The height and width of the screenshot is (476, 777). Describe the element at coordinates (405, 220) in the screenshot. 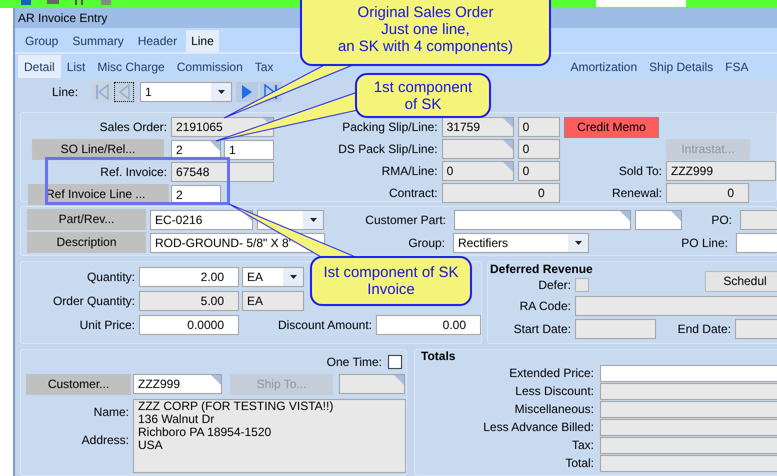

I see `field-label: Customer Part:` at that location.